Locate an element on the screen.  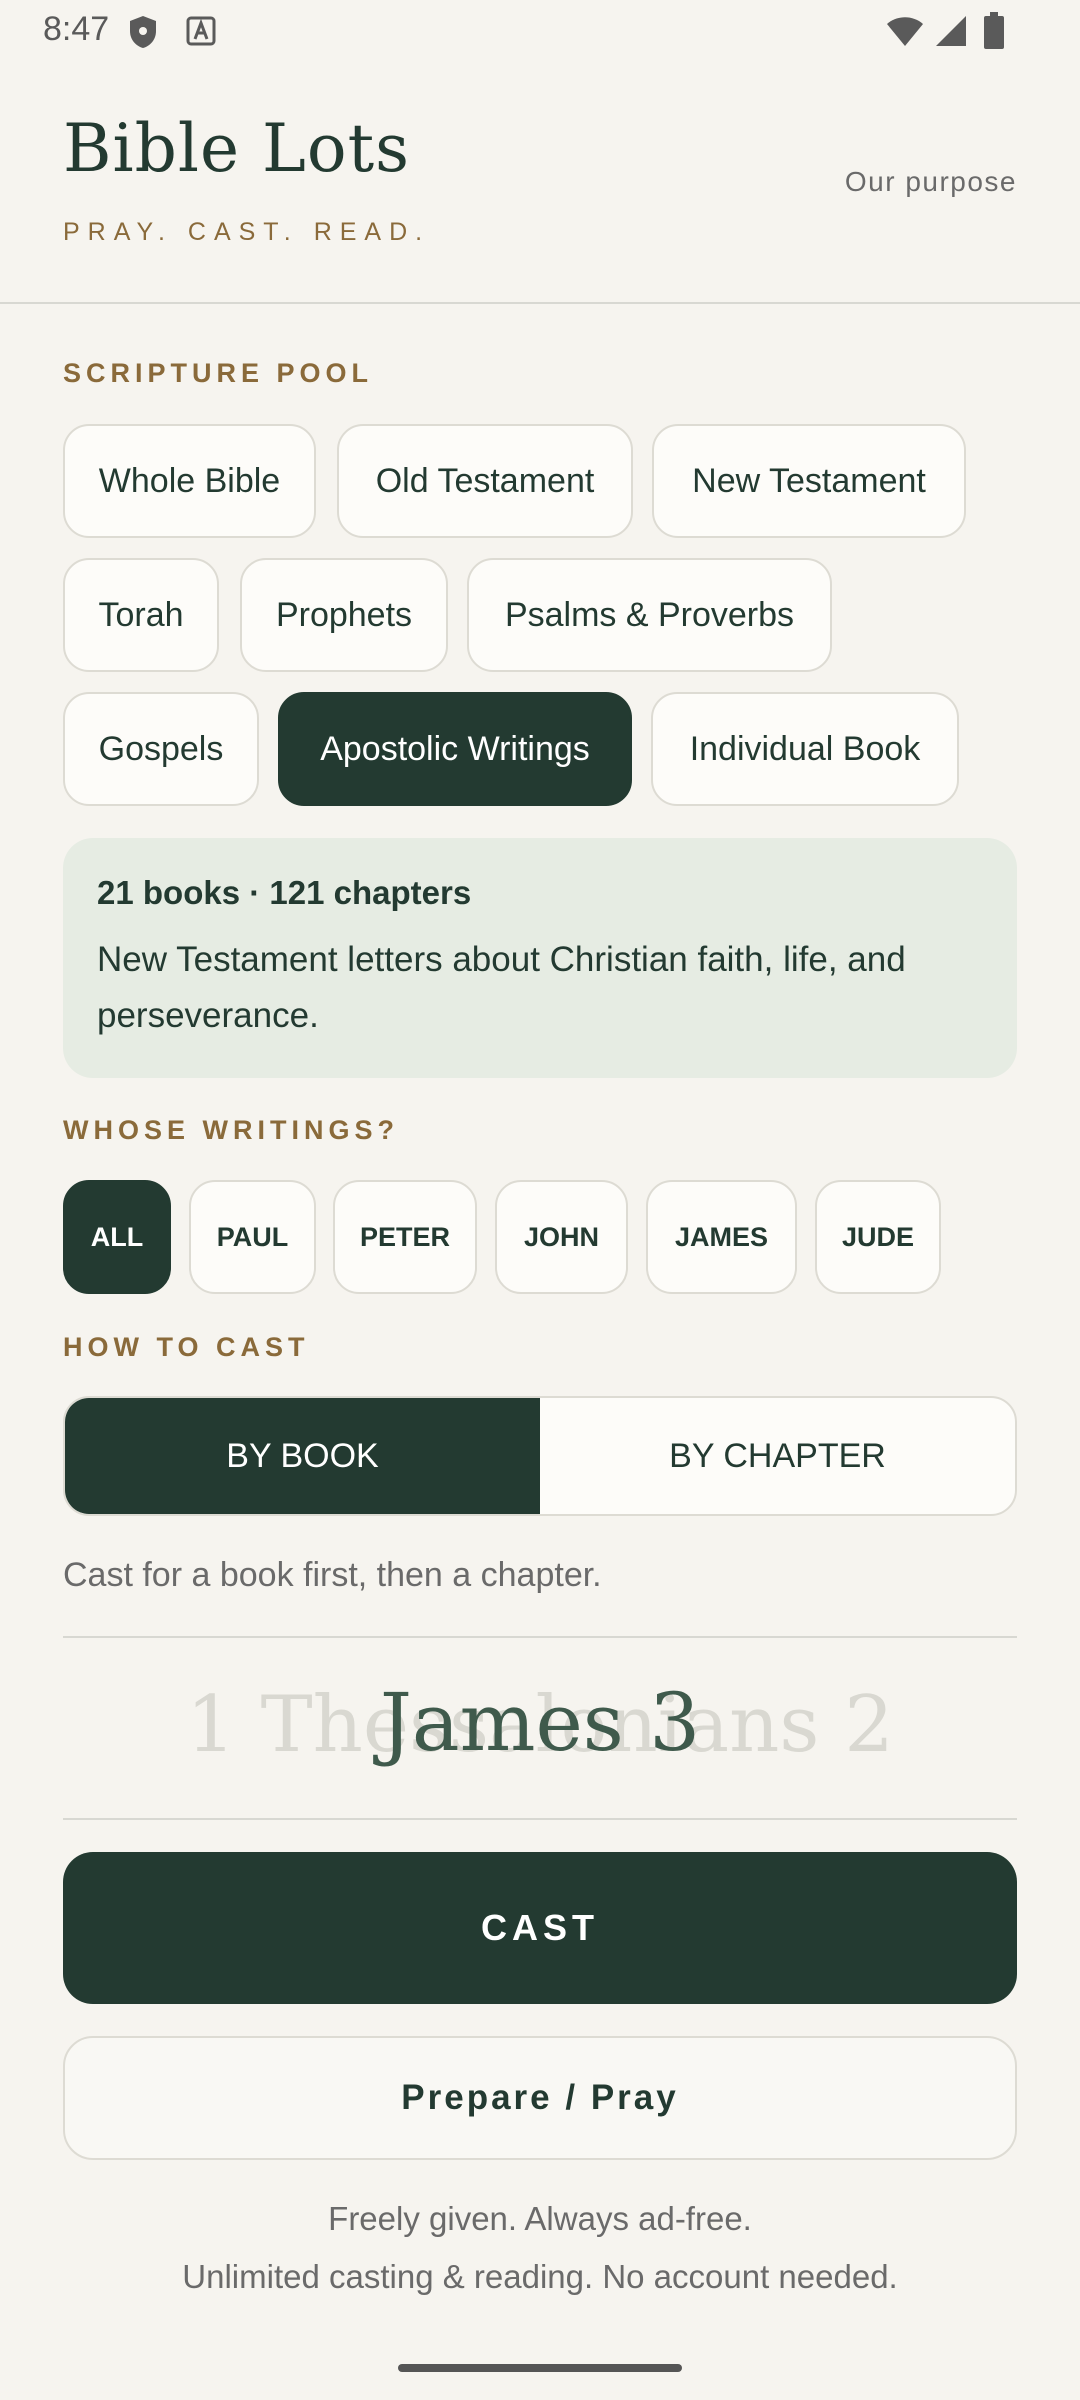
cast-by-chapter-option: BY CHAPTER is located at coordinates (777, 1456).